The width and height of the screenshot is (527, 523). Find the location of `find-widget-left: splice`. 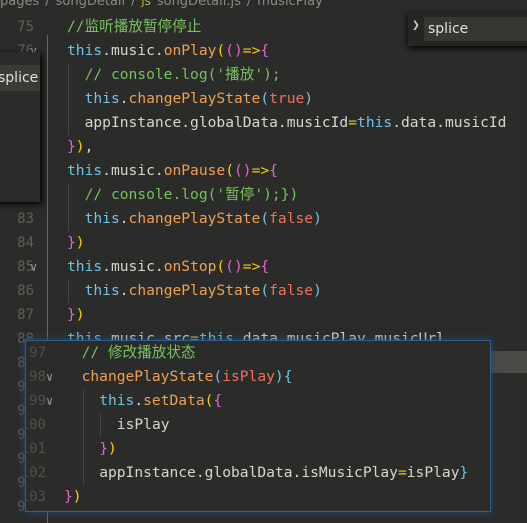

find-widget-left: splice is located at coordinates (20, 127).